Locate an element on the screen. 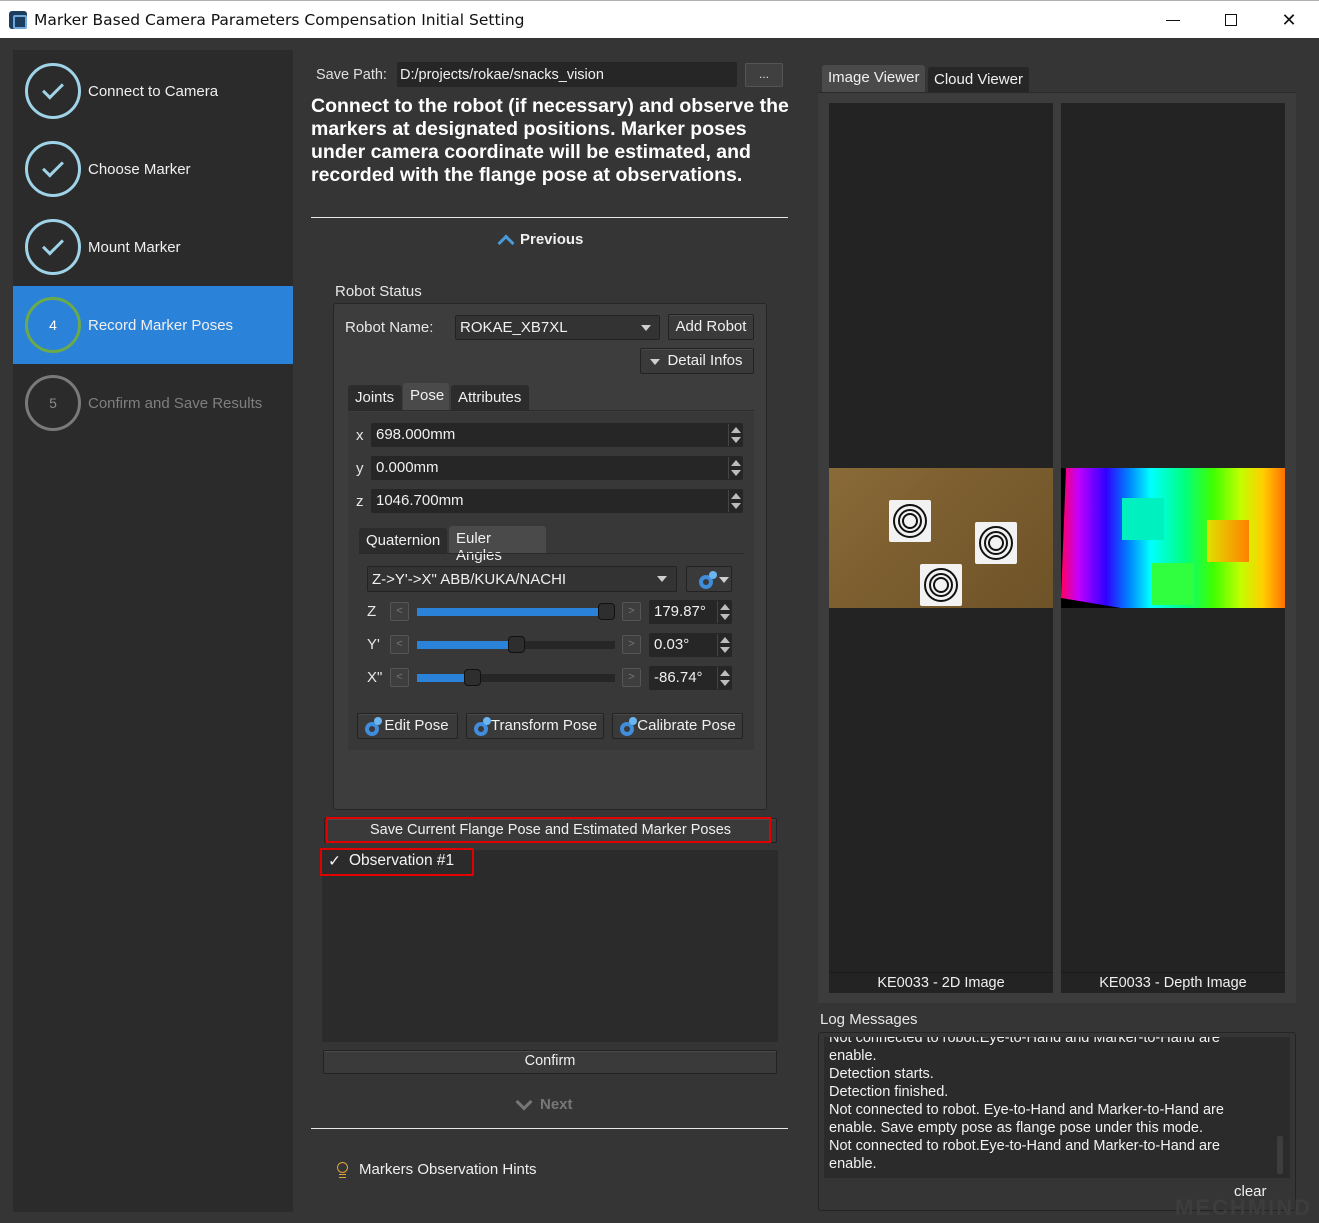  calibrate-pose-label: Calibrate Pose is located at coordinates (686, 725).